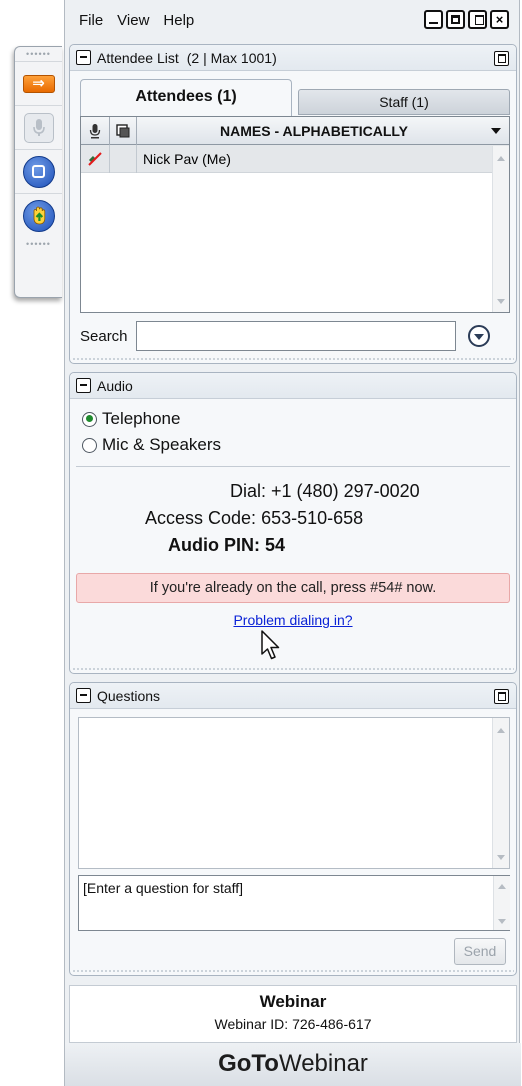  I want to click on webinar-title: Webinar, so click(293, 1001).